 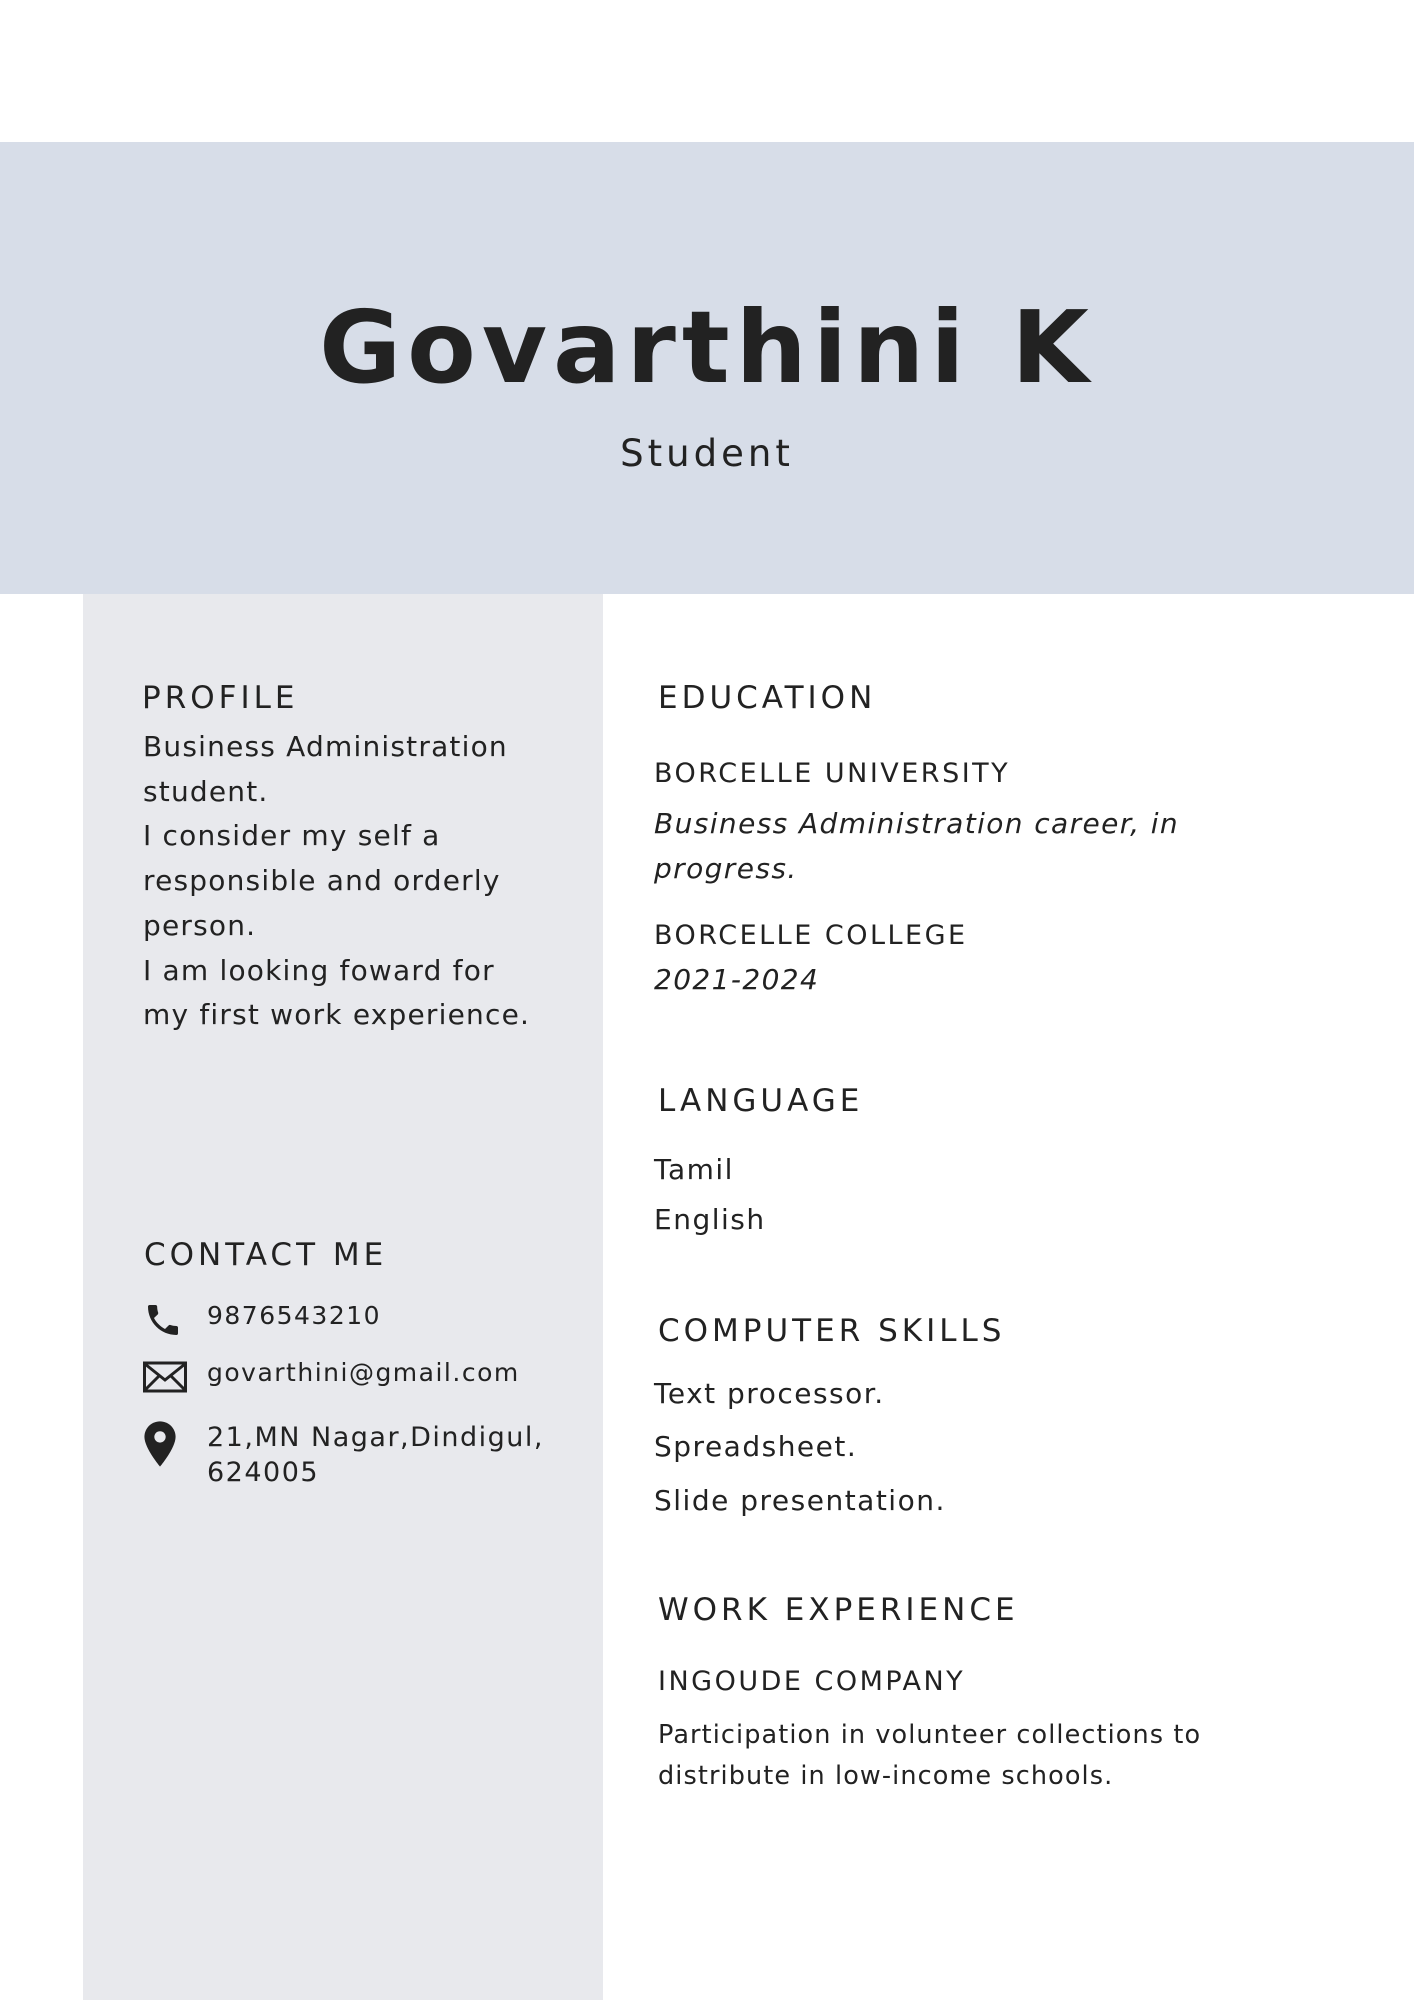 I want to click on mail-icon, so click(x=169, y=1377).